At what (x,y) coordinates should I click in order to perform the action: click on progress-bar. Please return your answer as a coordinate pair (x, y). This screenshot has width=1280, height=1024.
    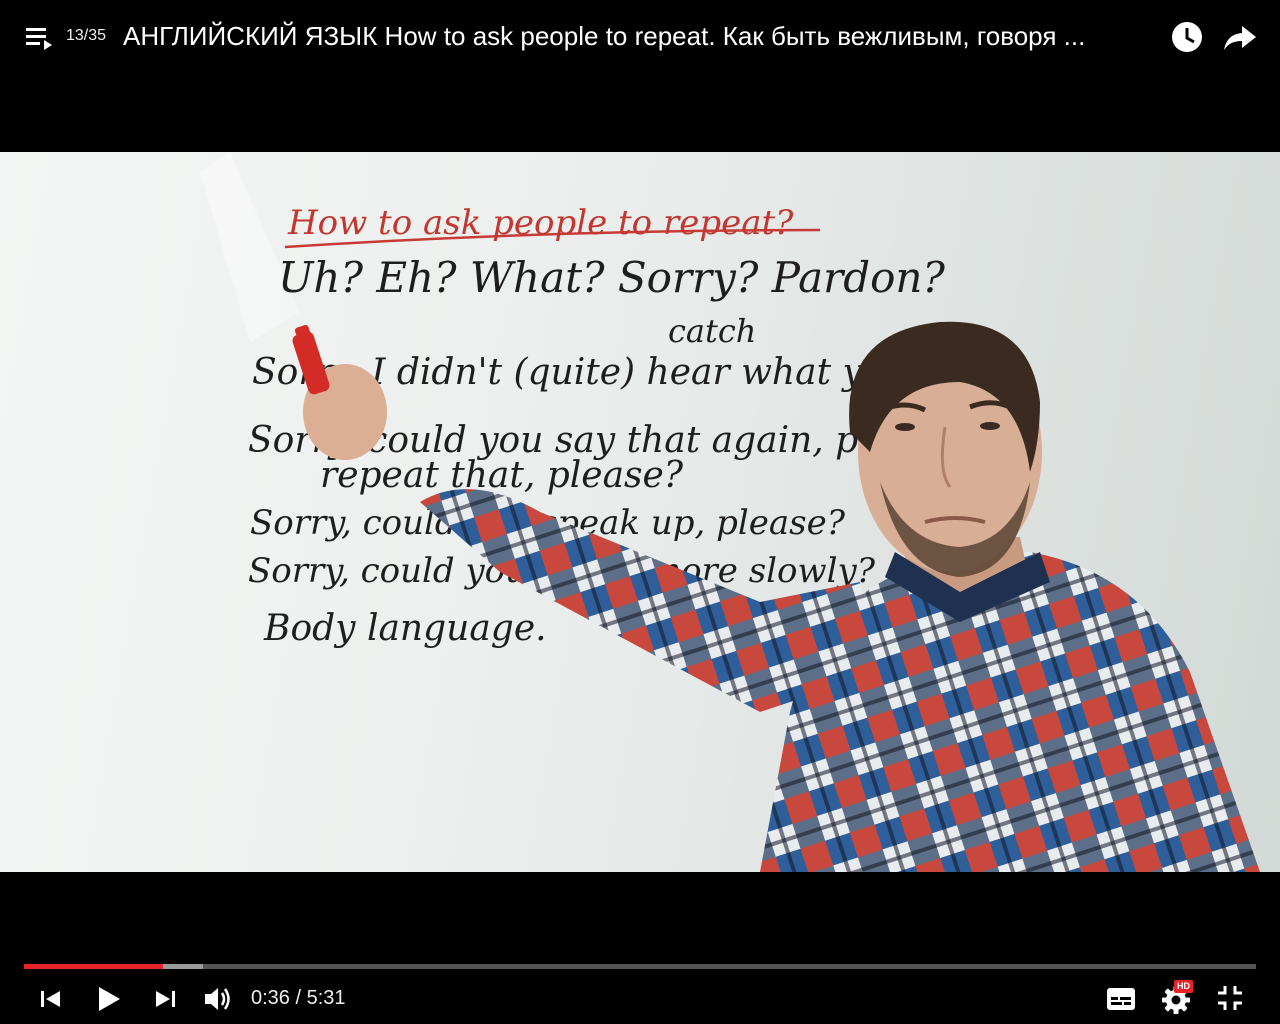
    Looking at the image, I should click on (640, 966).